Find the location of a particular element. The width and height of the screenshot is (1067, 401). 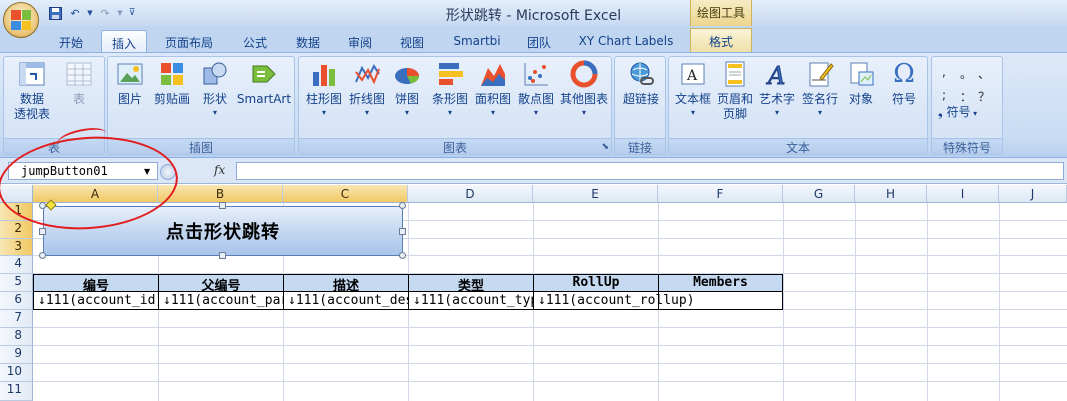

row-header-2: 2 is located at coordinates (16, 230).